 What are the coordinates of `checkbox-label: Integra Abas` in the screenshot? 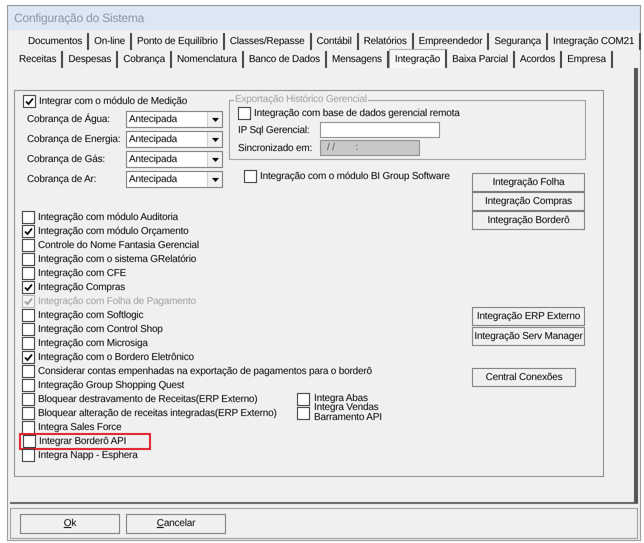 It's located at (341, 399).